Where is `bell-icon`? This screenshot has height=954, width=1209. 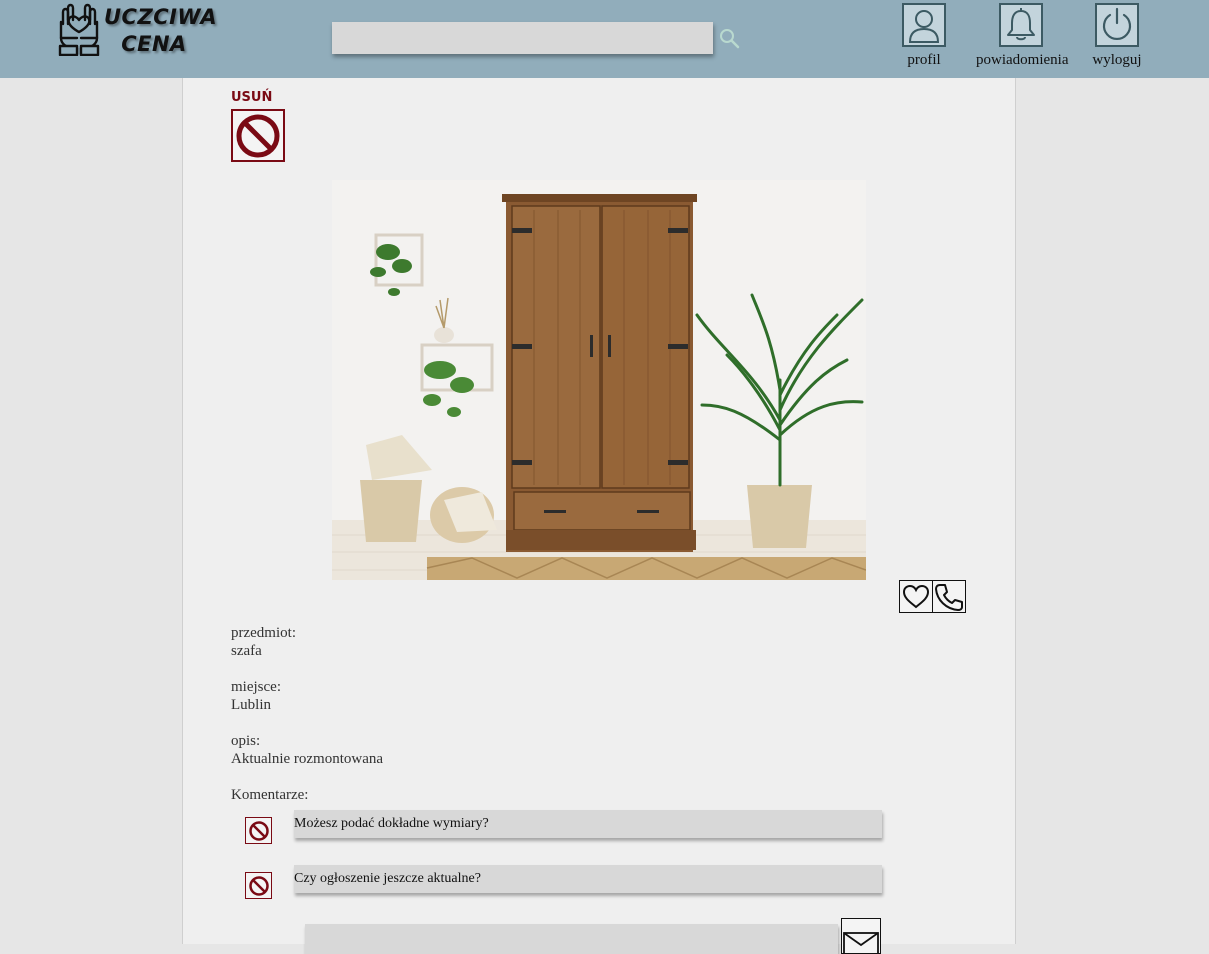 bell-icon is located at coordinates (1021, 24).